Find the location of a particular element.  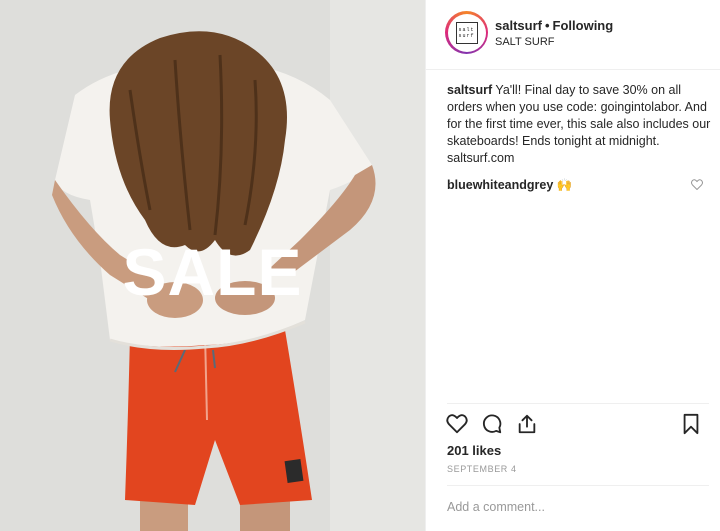

user-line: saltsurf • Following is located at coordinates (554, 25).